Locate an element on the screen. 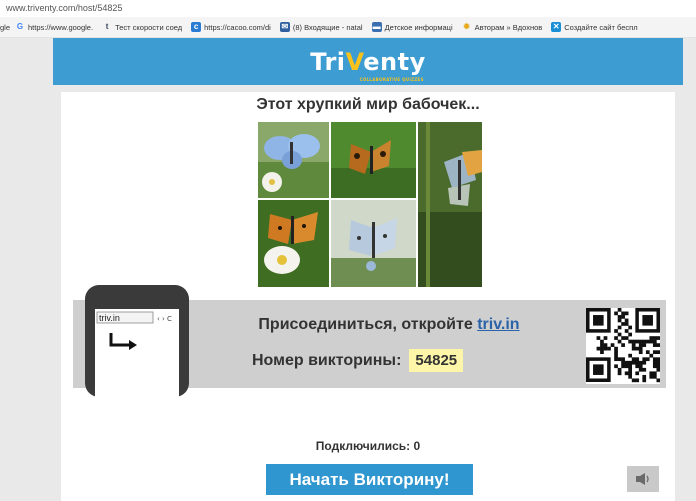 The height and width of the screenshot is (501, 696). bookmark-create-site: ✕ Создайте сайт беспл is located at coordinates (594, 27).